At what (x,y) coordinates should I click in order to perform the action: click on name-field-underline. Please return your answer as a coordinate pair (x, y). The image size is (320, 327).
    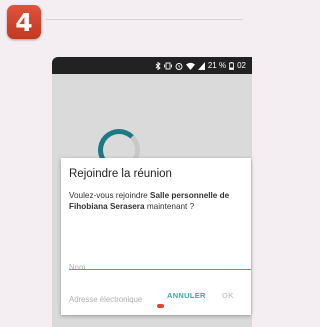
    Looking at the image, I should click on (160, 269).